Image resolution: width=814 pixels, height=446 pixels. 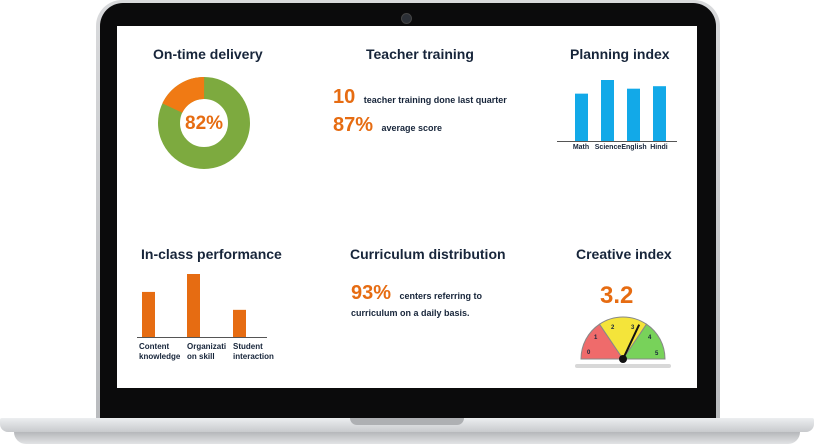 I want to click on laptop-base-bottom, so click(x=407, y=438).